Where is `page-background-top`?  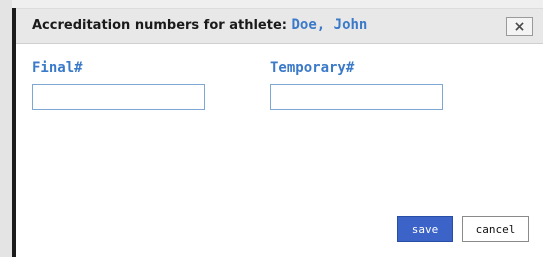 page-background-top is located at coordinates (271, 4).